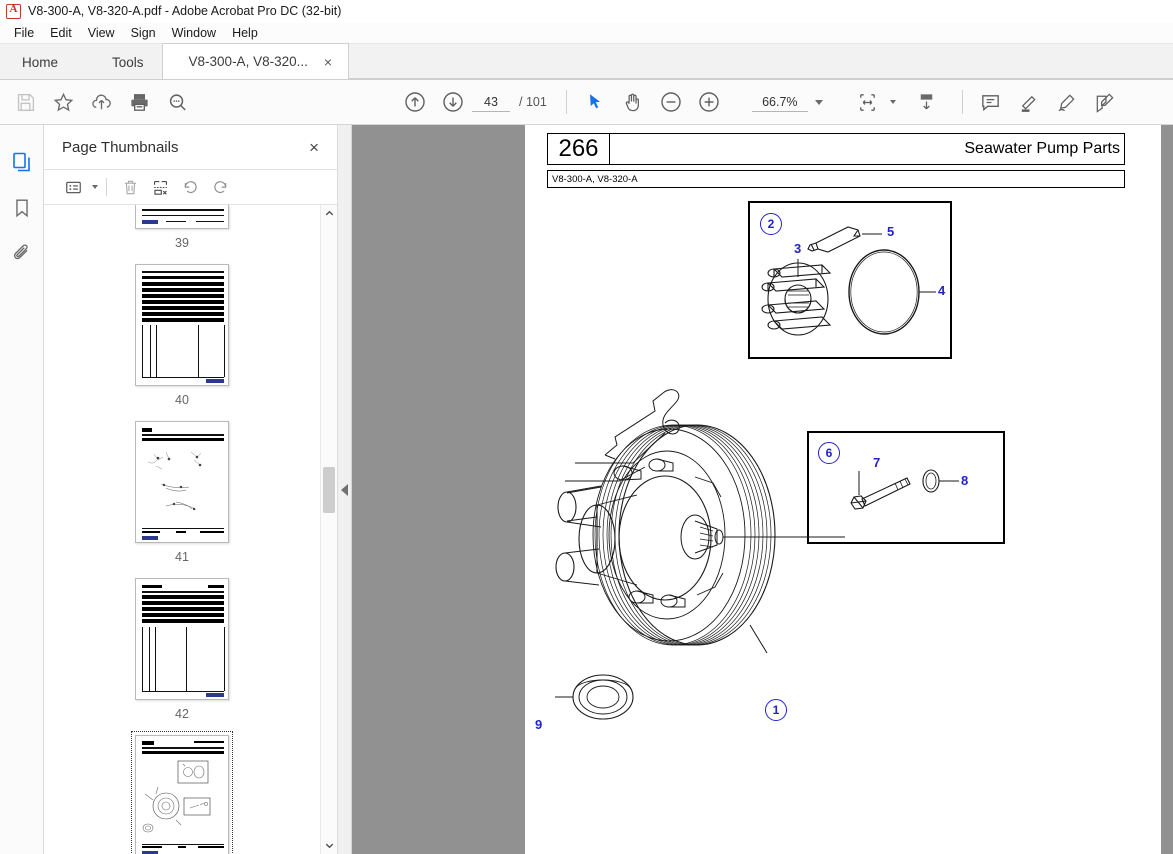 This screenshot has height=854, width=1173. What do you see at coordinates (73, 187) in the screenshot?
I see `list-options-icon` at bounding box center [73, 187].